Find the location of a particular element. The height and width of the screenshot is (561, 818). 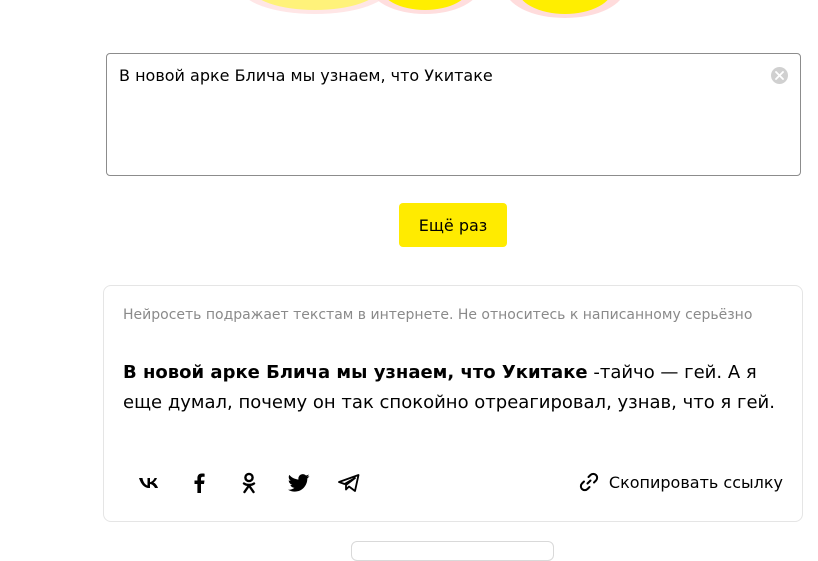

telegram-icon is located at coordinates (349, 483).